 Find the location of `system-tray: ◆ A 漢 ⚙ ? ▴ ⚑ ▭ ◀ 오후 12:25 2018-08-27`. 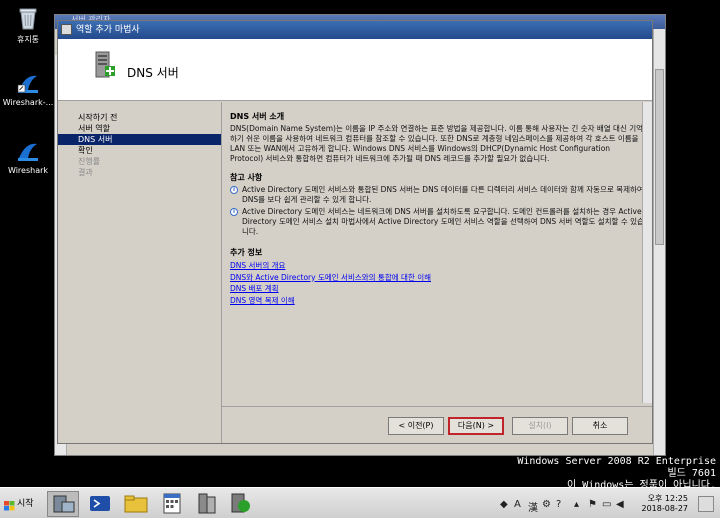

system-tray: ◆ A 漢 ⚙ ? ▴ ⚑ ▭ ◀ 오후 12:25 2018-08-27 is located at coordinates (605, 504).